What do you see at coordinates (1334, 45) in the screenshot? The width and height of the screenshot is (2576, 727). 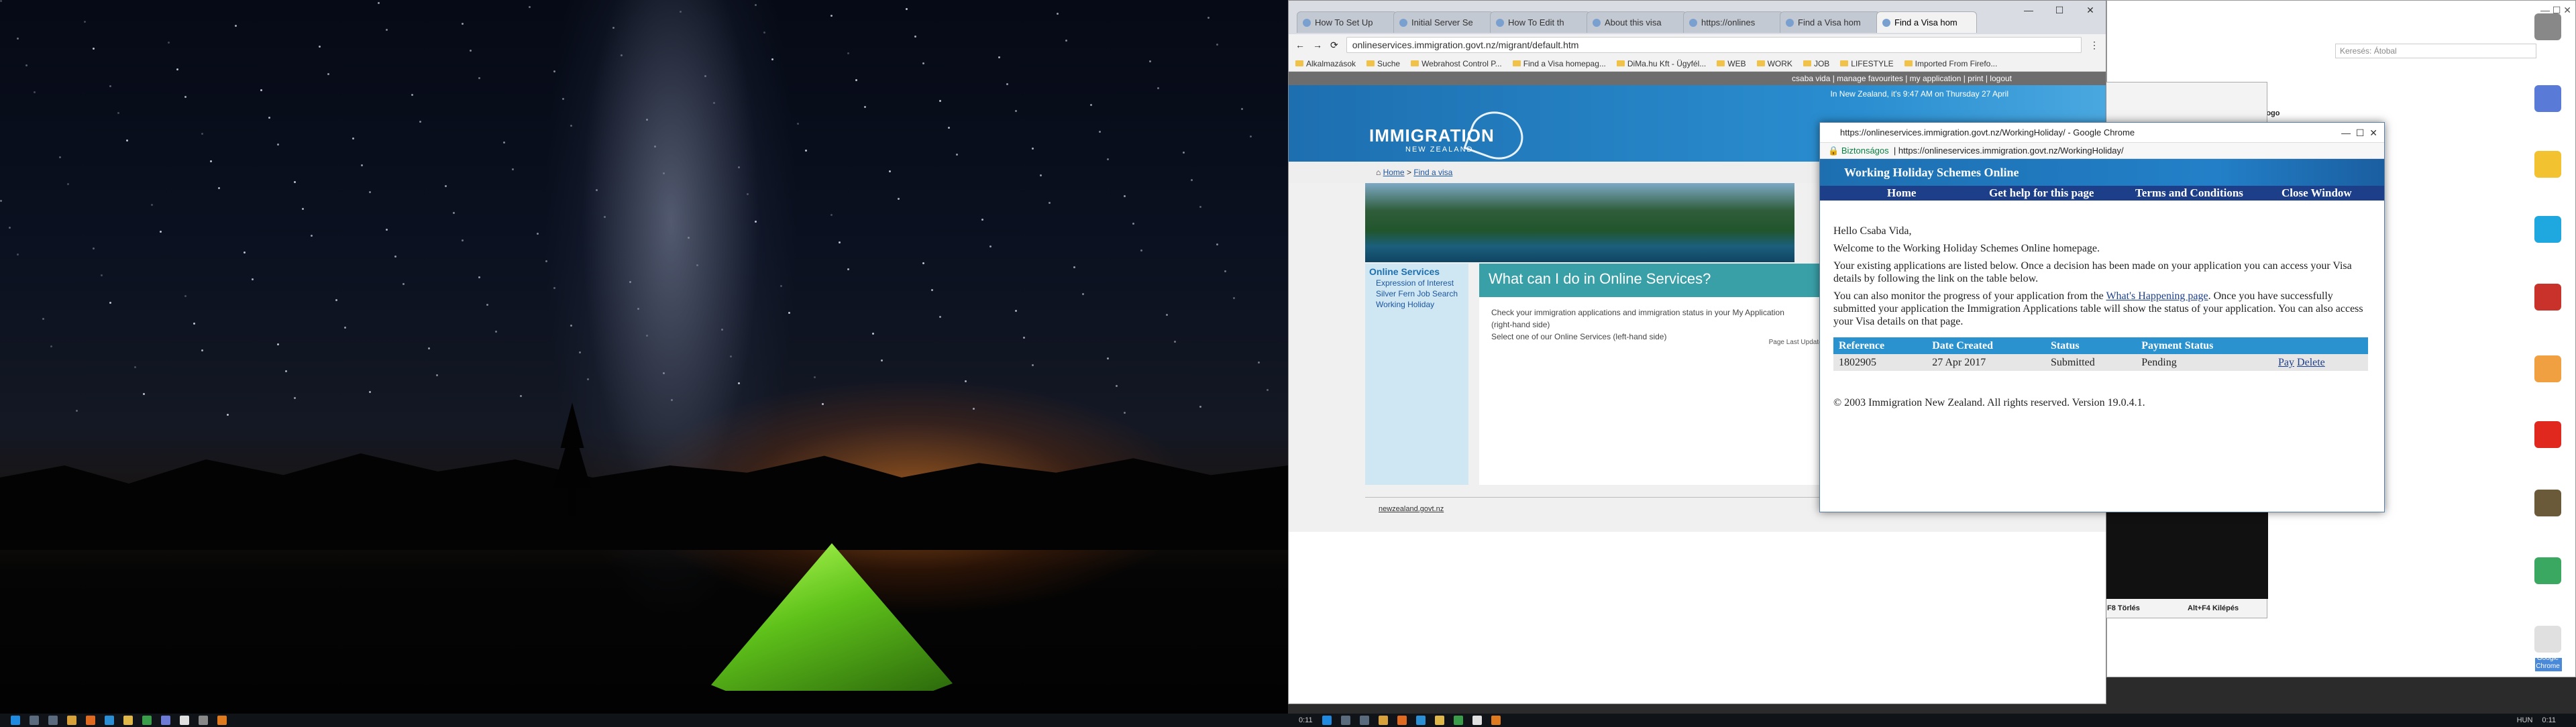 I see `reload-icon: ⟳` at bounding box center [1334, 45].